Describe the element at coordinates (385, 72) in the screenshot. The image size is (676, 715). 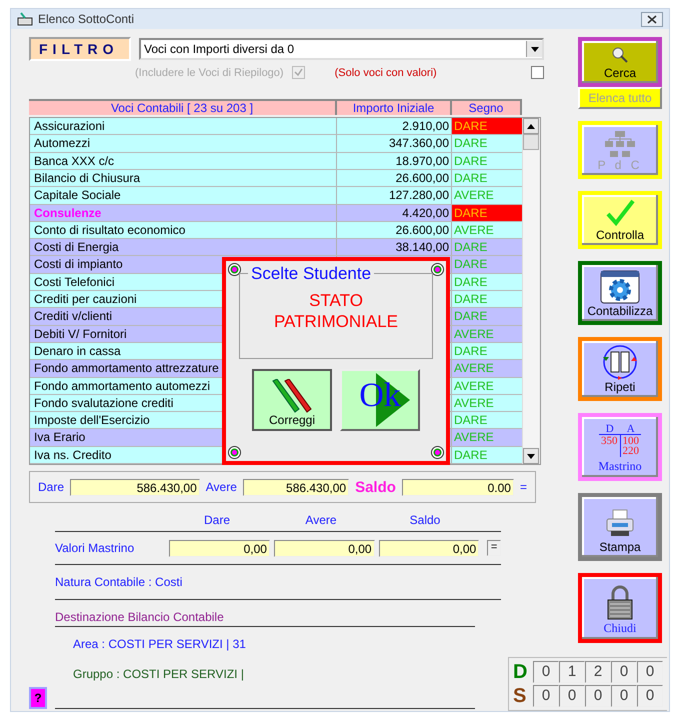
I see `option-label: (Solo voci con valori)` at that location.